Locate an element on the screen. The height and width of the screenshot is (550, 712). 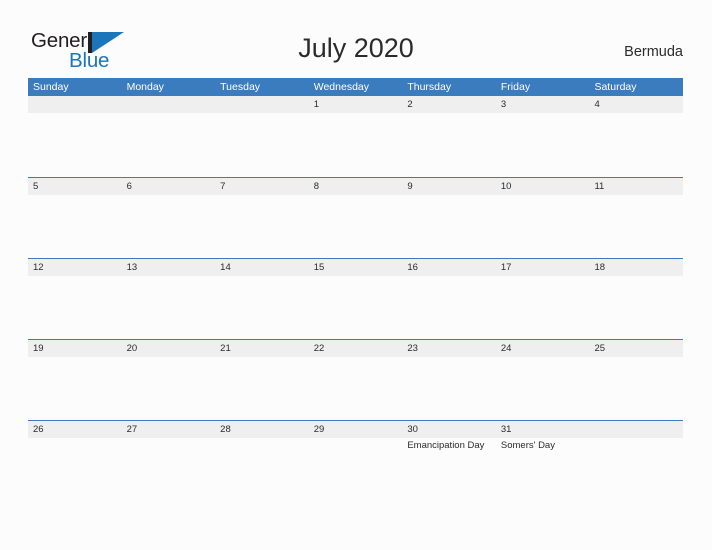
calendar-day-cell: 29 is located at coordinates (355, 461).